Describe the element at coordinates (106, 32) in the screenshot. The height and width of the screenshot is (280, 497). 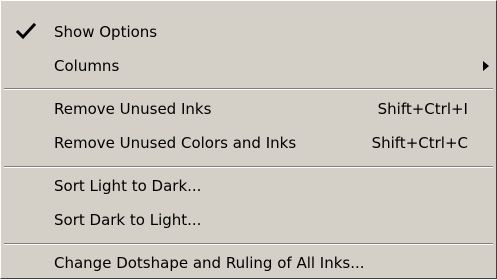
I see `menu-item-label: Show Options` at that location.